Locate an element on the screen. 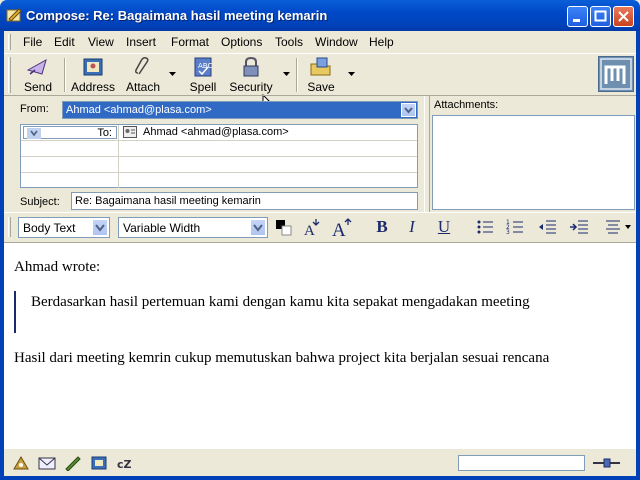 This screenshot has width=640, height=480. spell-button: ABC Spell is located at coordinates (203, 75).